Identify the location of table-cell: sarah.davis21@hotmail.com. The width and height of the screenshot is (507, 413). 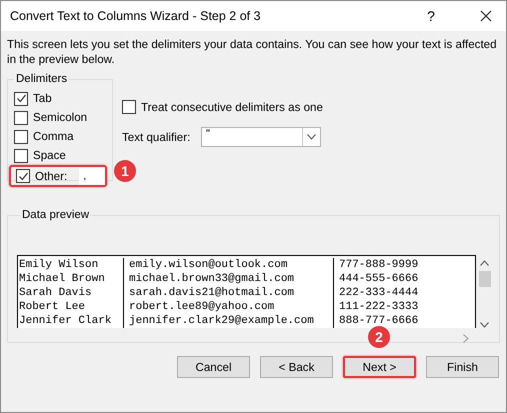
(228, 293).